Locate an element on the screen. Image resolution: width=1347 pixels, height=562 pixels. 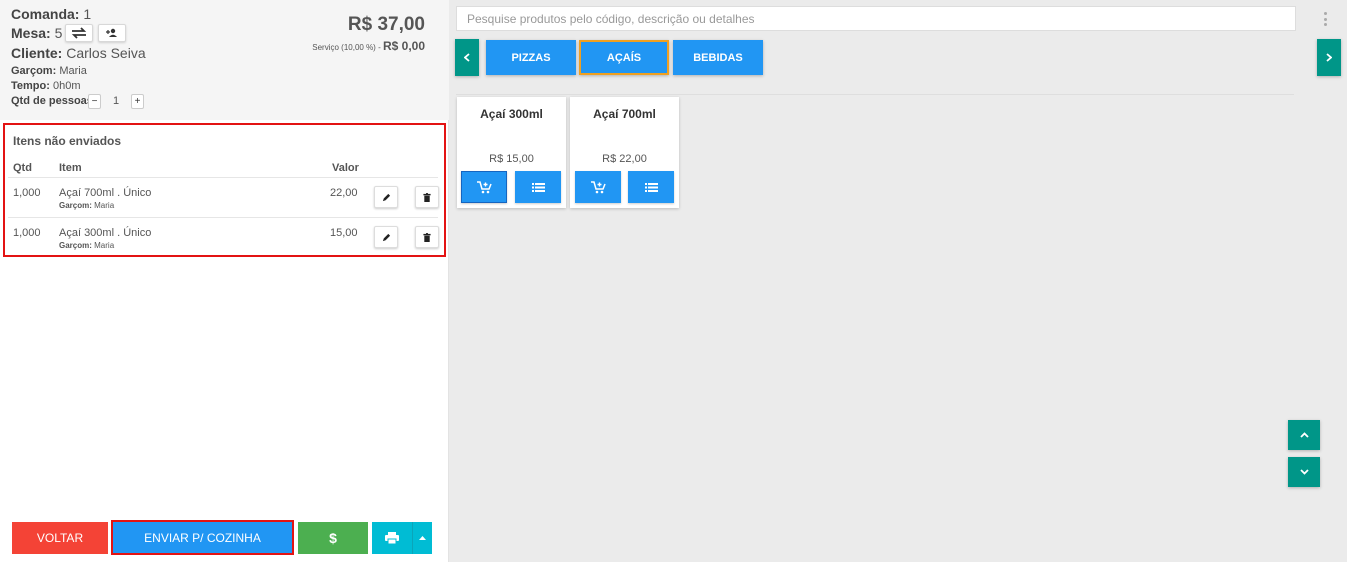
print-options-button is located at coordinates (422, 538).